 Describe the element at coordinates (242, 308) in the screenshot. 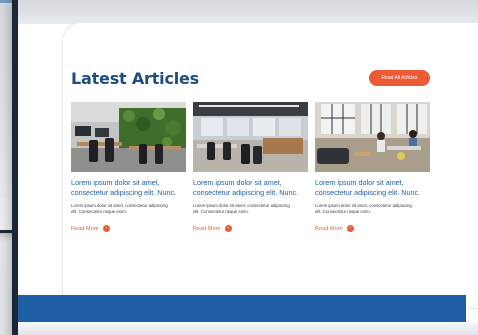

I see `footer-band` at that location.